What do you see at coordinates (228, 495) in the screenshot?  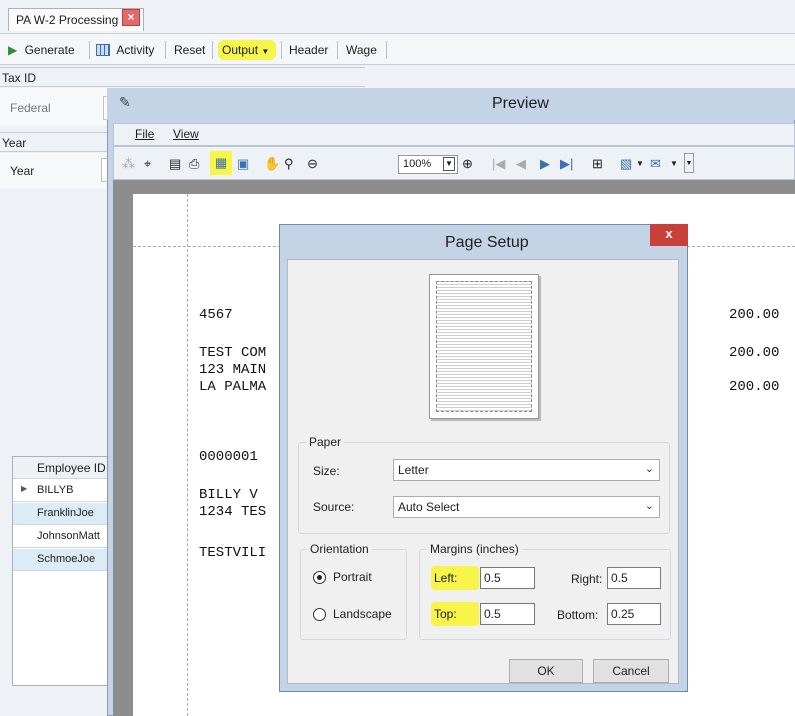 I see `report-text: BILLY V` at bounding box center [228, 495].